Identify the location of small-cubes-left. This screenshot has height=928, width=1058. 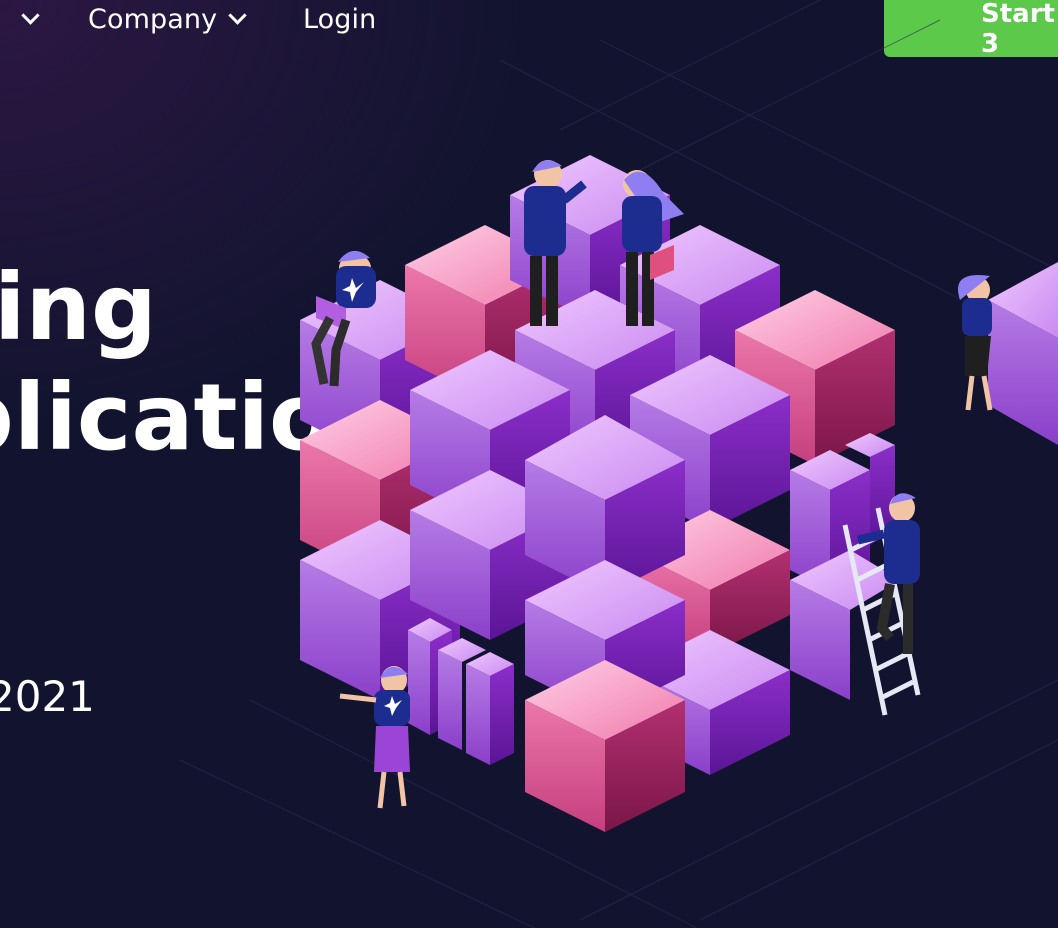
(461, 691).